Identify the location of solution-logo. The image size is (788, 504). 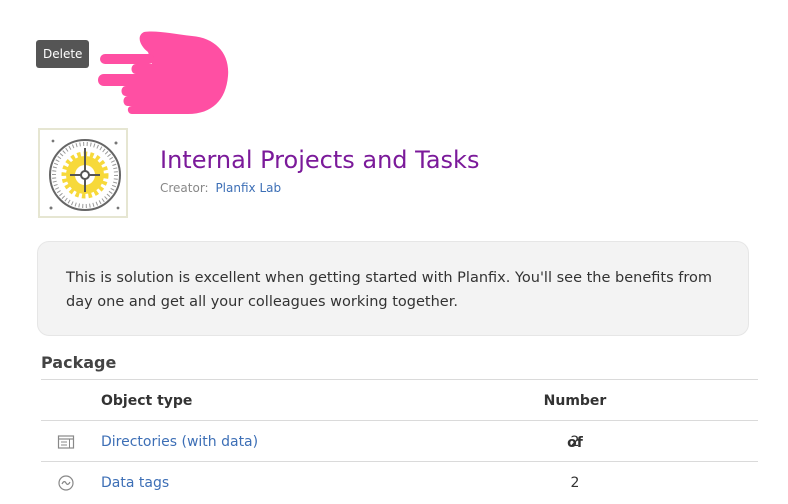
(83, 173).